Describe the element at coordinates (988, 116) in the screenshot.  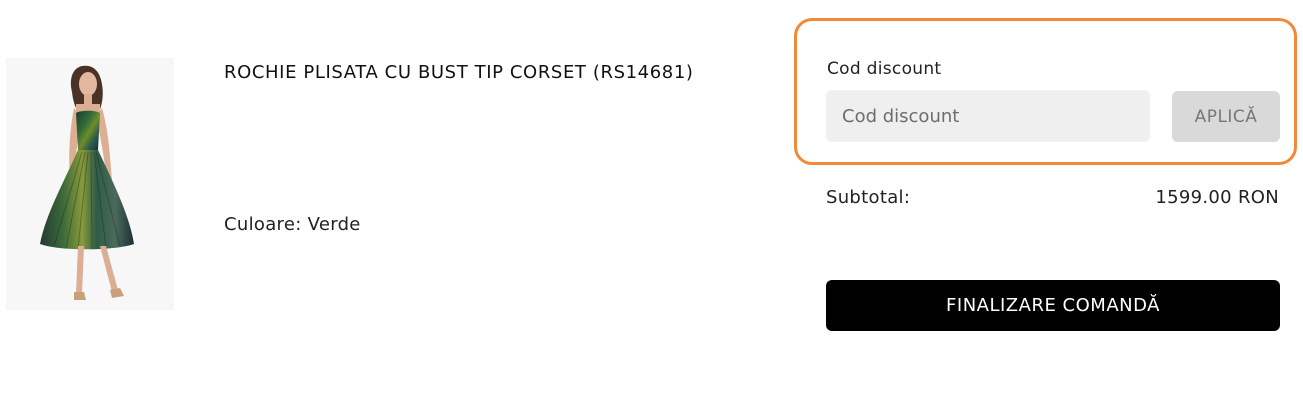
I see `discount-code-input` at that location.